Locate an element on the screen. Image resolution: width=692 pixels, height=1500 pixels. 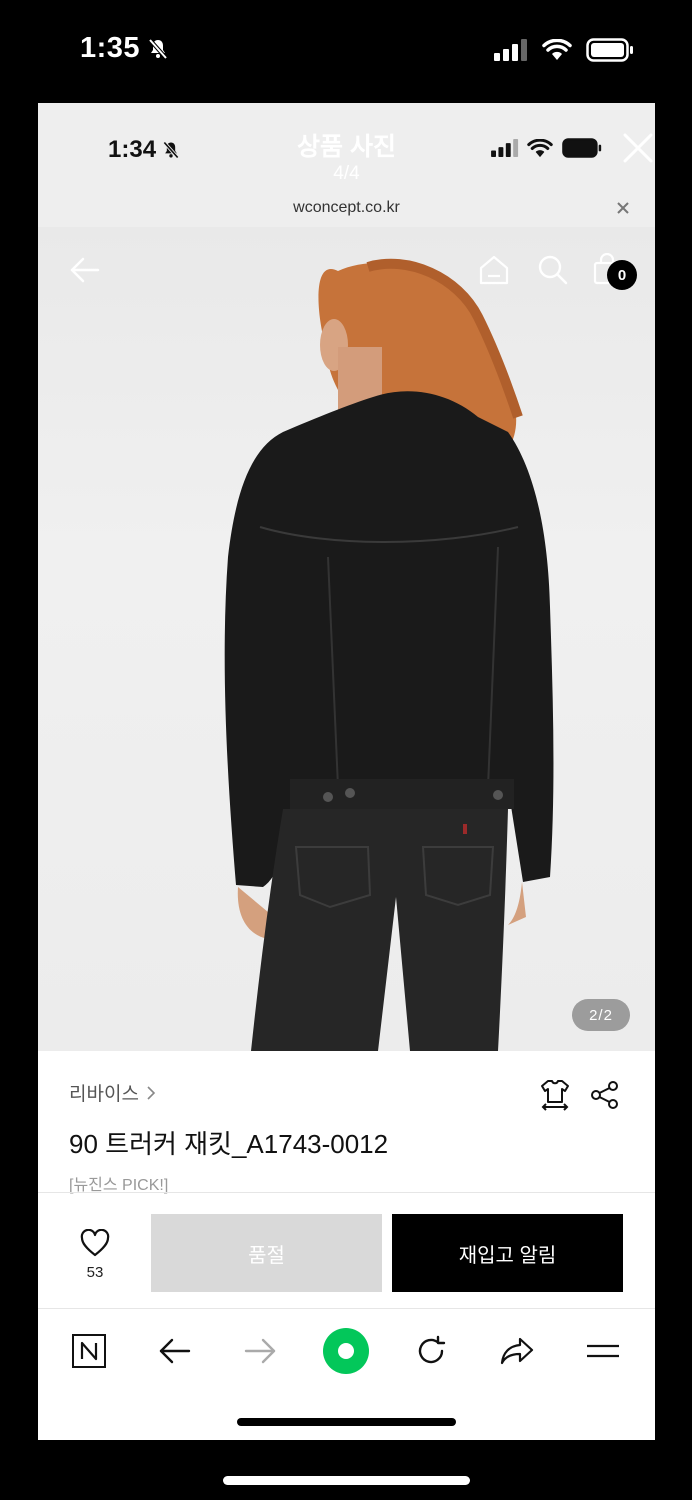
arrow-right-icon is located at coordinates (260, 1351).